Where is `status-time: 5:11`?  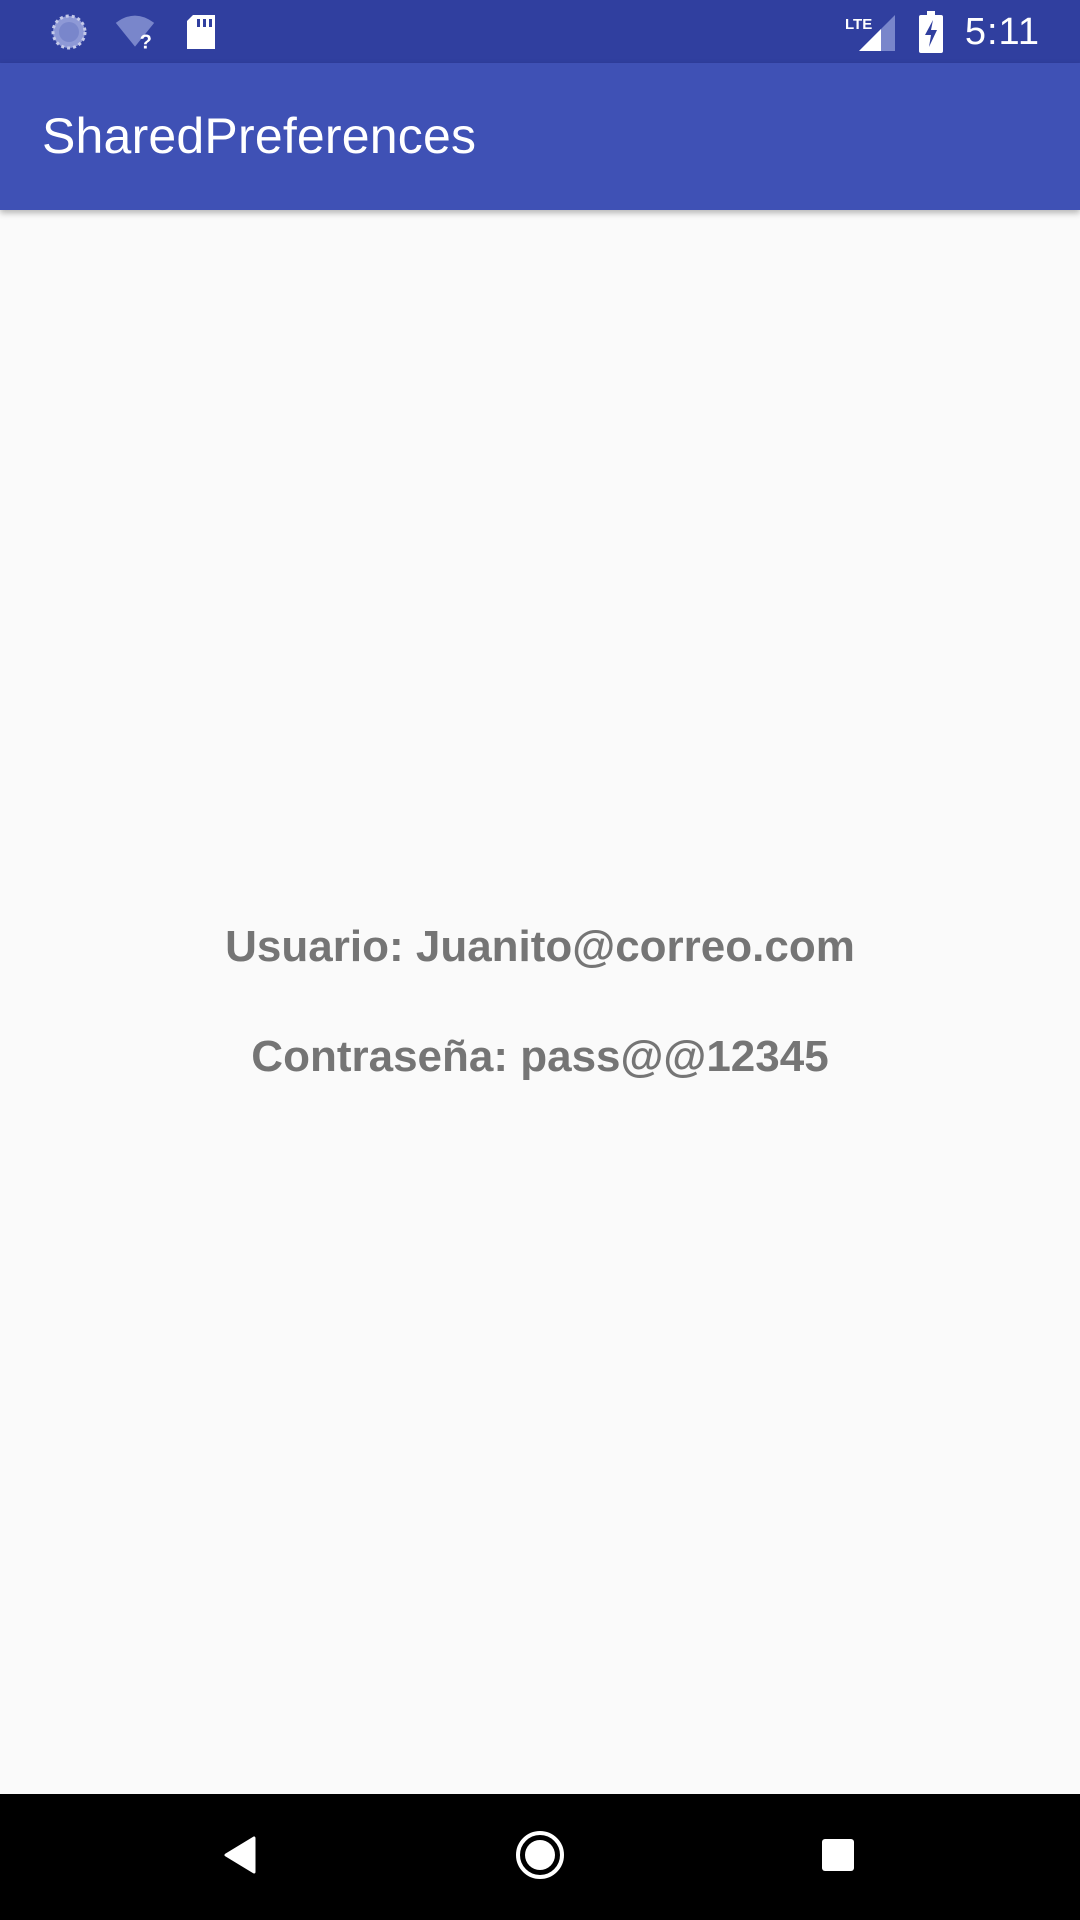
status-time: 5:11 is located at coordinates (1002, 31).